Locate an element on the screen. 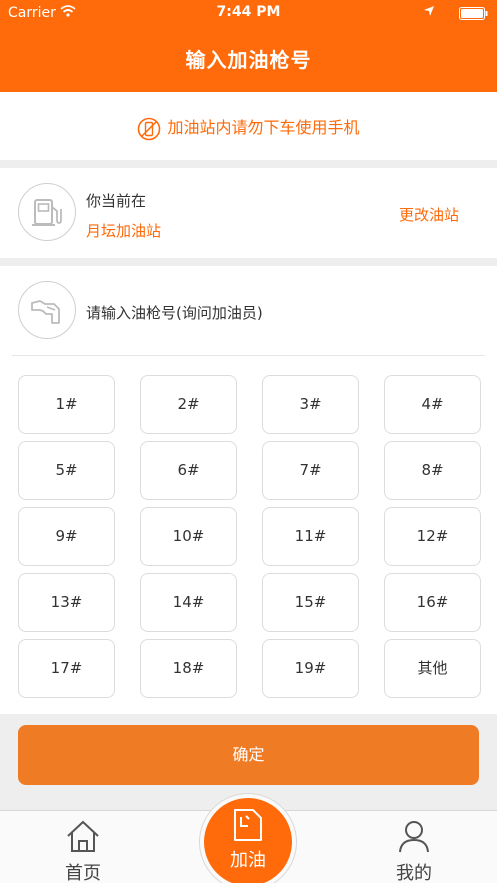 The width and height of the screenshot is (497, 883). no-phone-icon is located at coordinates (149, 128).